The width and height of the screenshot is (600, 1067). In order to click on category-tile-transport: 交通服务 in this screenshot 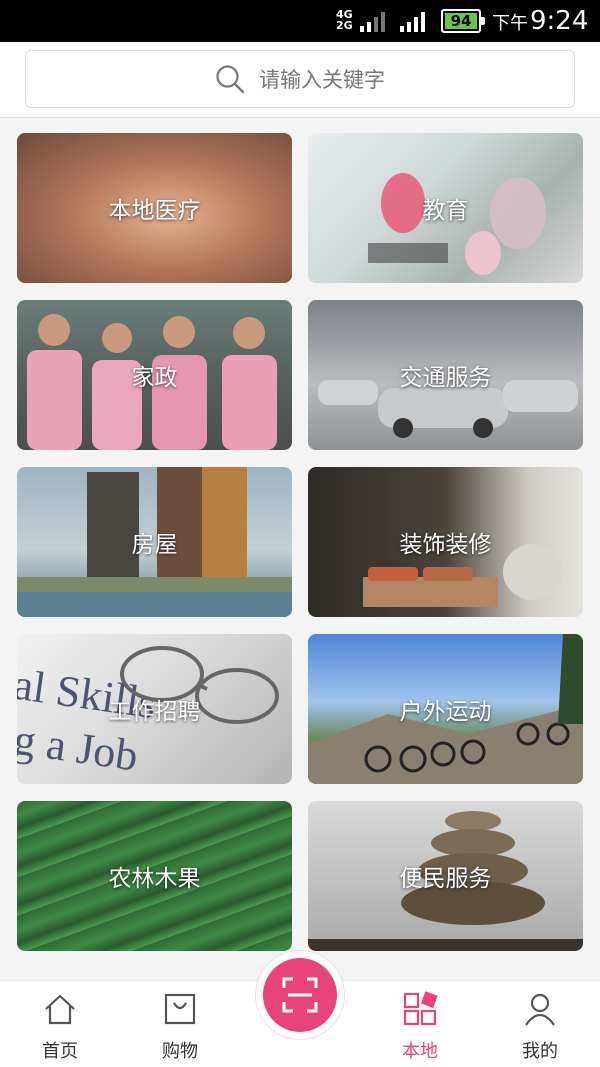, I will do `click(445, 375)`.